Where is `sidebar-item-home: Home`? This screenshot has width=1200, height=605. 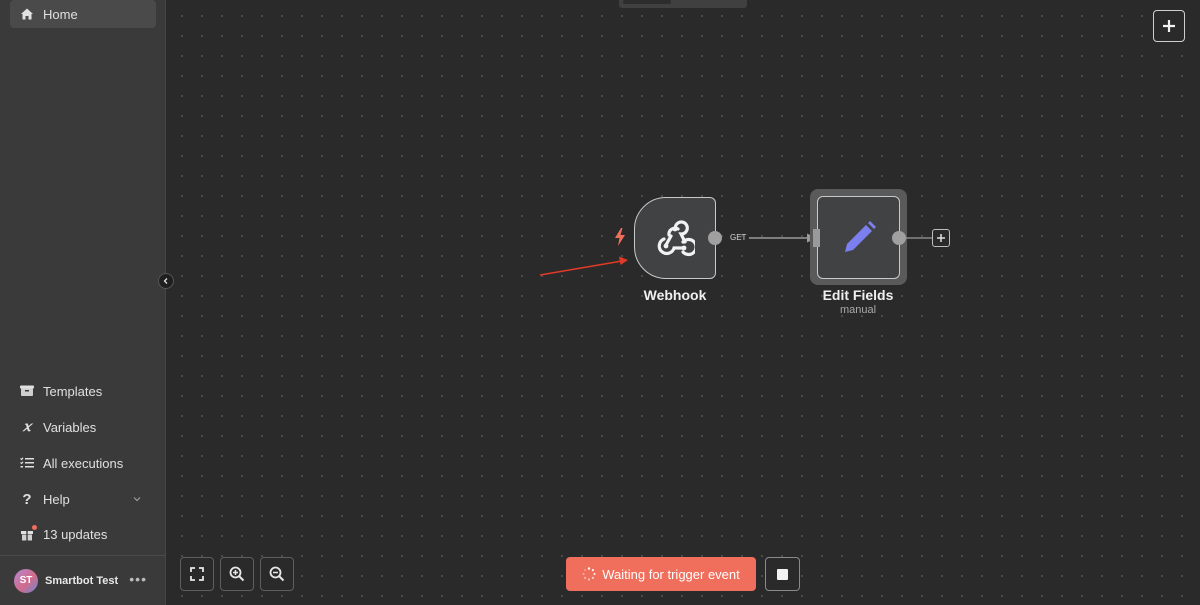
sidebar-item-home: Home is located at coordinates (83, 14).